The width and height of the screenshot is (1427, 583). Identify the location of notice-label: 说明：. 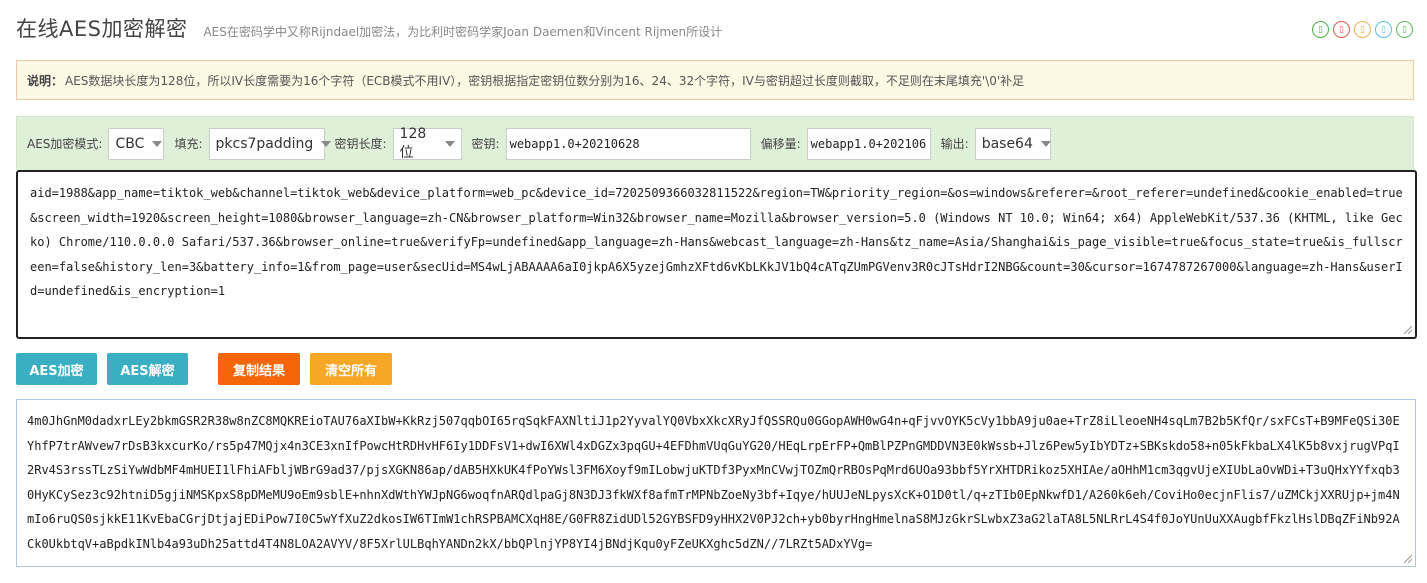
(45, 80).